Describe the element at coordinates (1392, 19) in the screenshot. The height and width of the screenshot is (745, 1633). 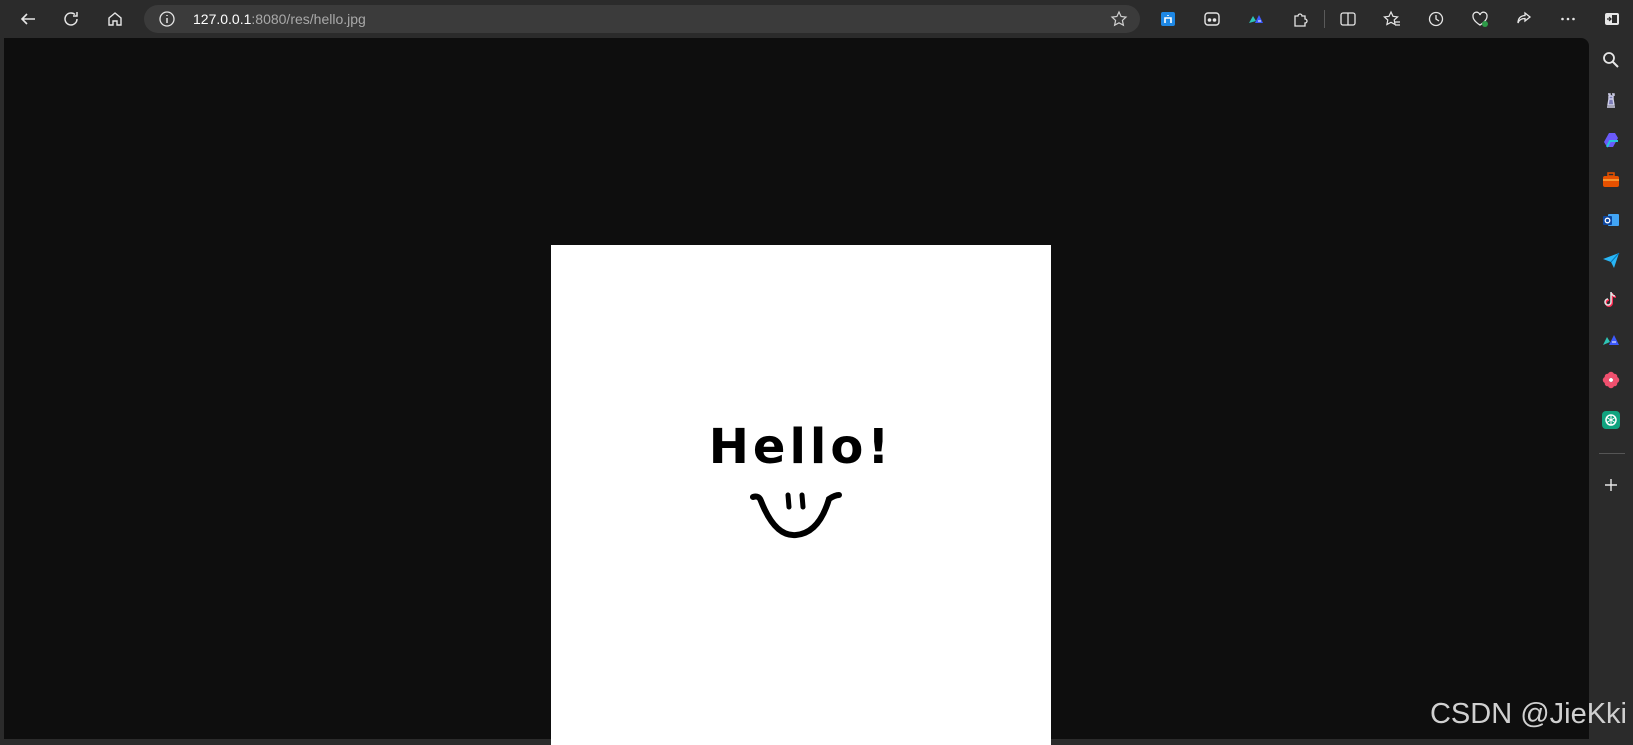
I see `favorites-icon` at that location.